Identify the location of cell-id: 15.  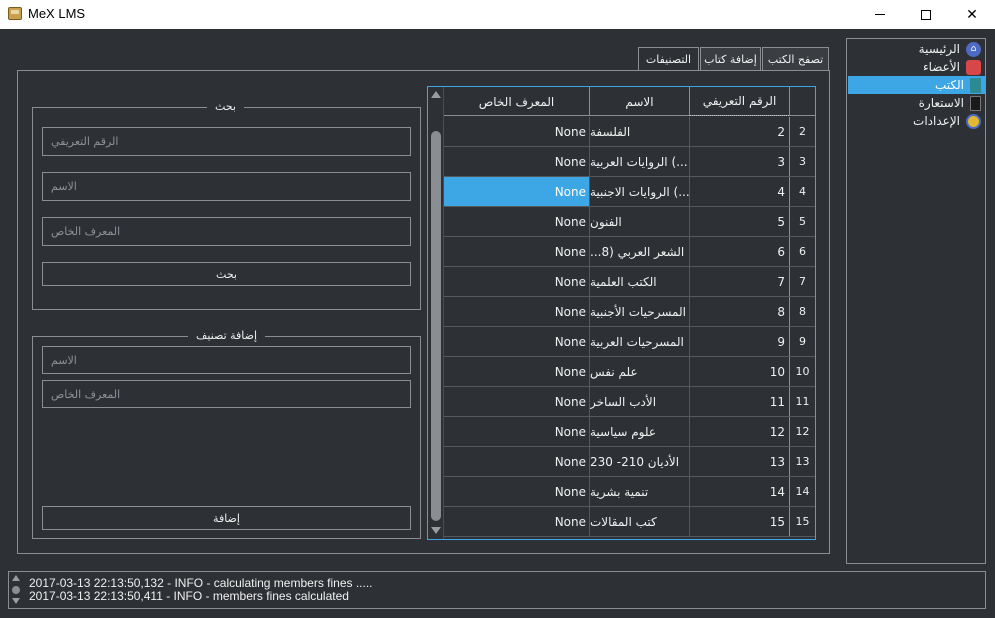
(739, 521).